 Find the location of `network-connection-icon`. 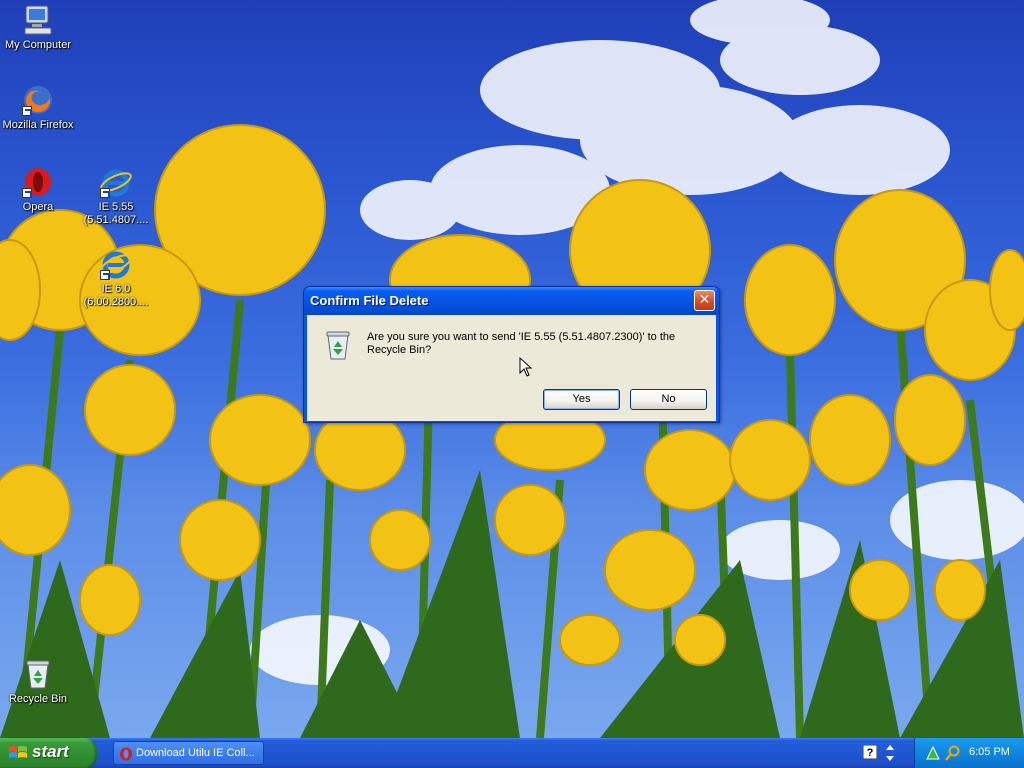

network-connection-icon is located at coordinates (933, 753).